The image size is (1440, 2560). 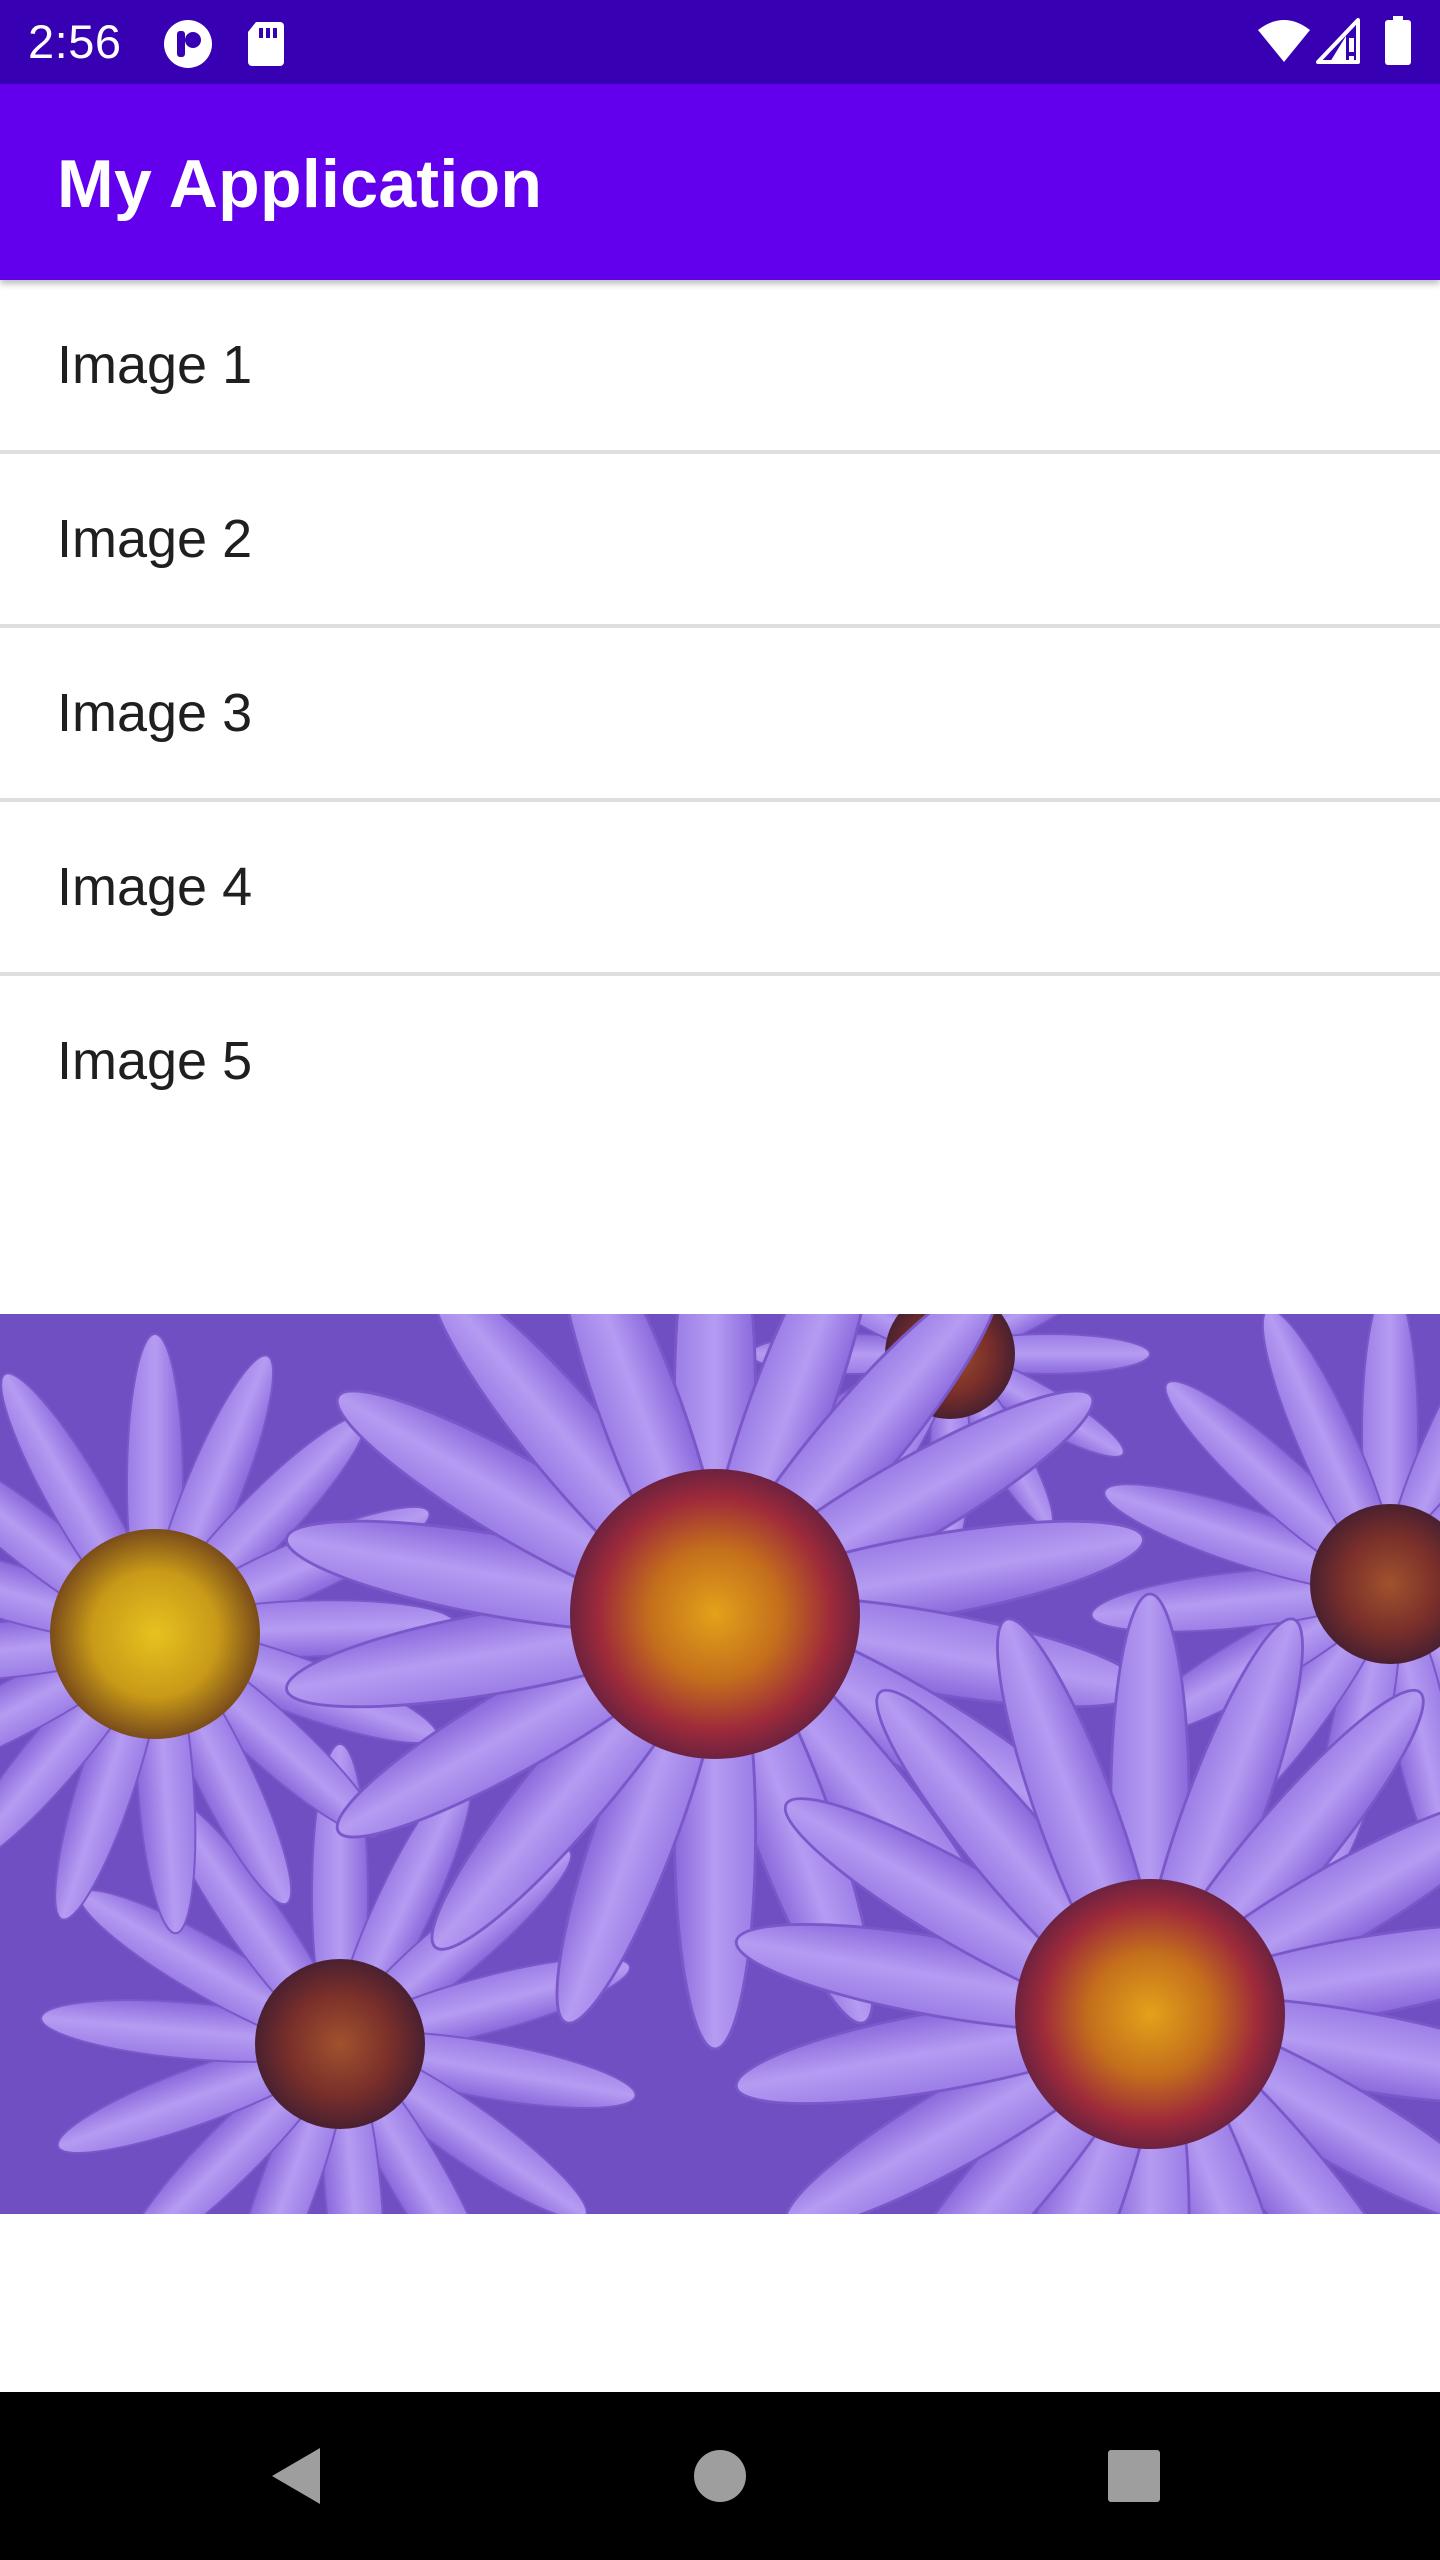 What do you see at coordinates (155, 1061) in the screenshot?
I see `list-item-label: Image 5` at bounding box center [155, 1061].